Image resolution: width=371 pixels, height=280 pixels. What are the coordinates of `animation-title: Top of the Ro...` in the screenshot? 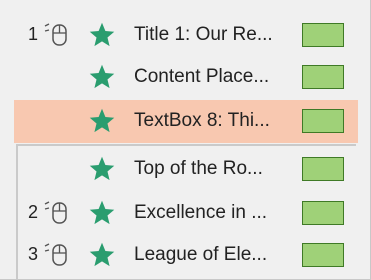 It's located at (198, 168).